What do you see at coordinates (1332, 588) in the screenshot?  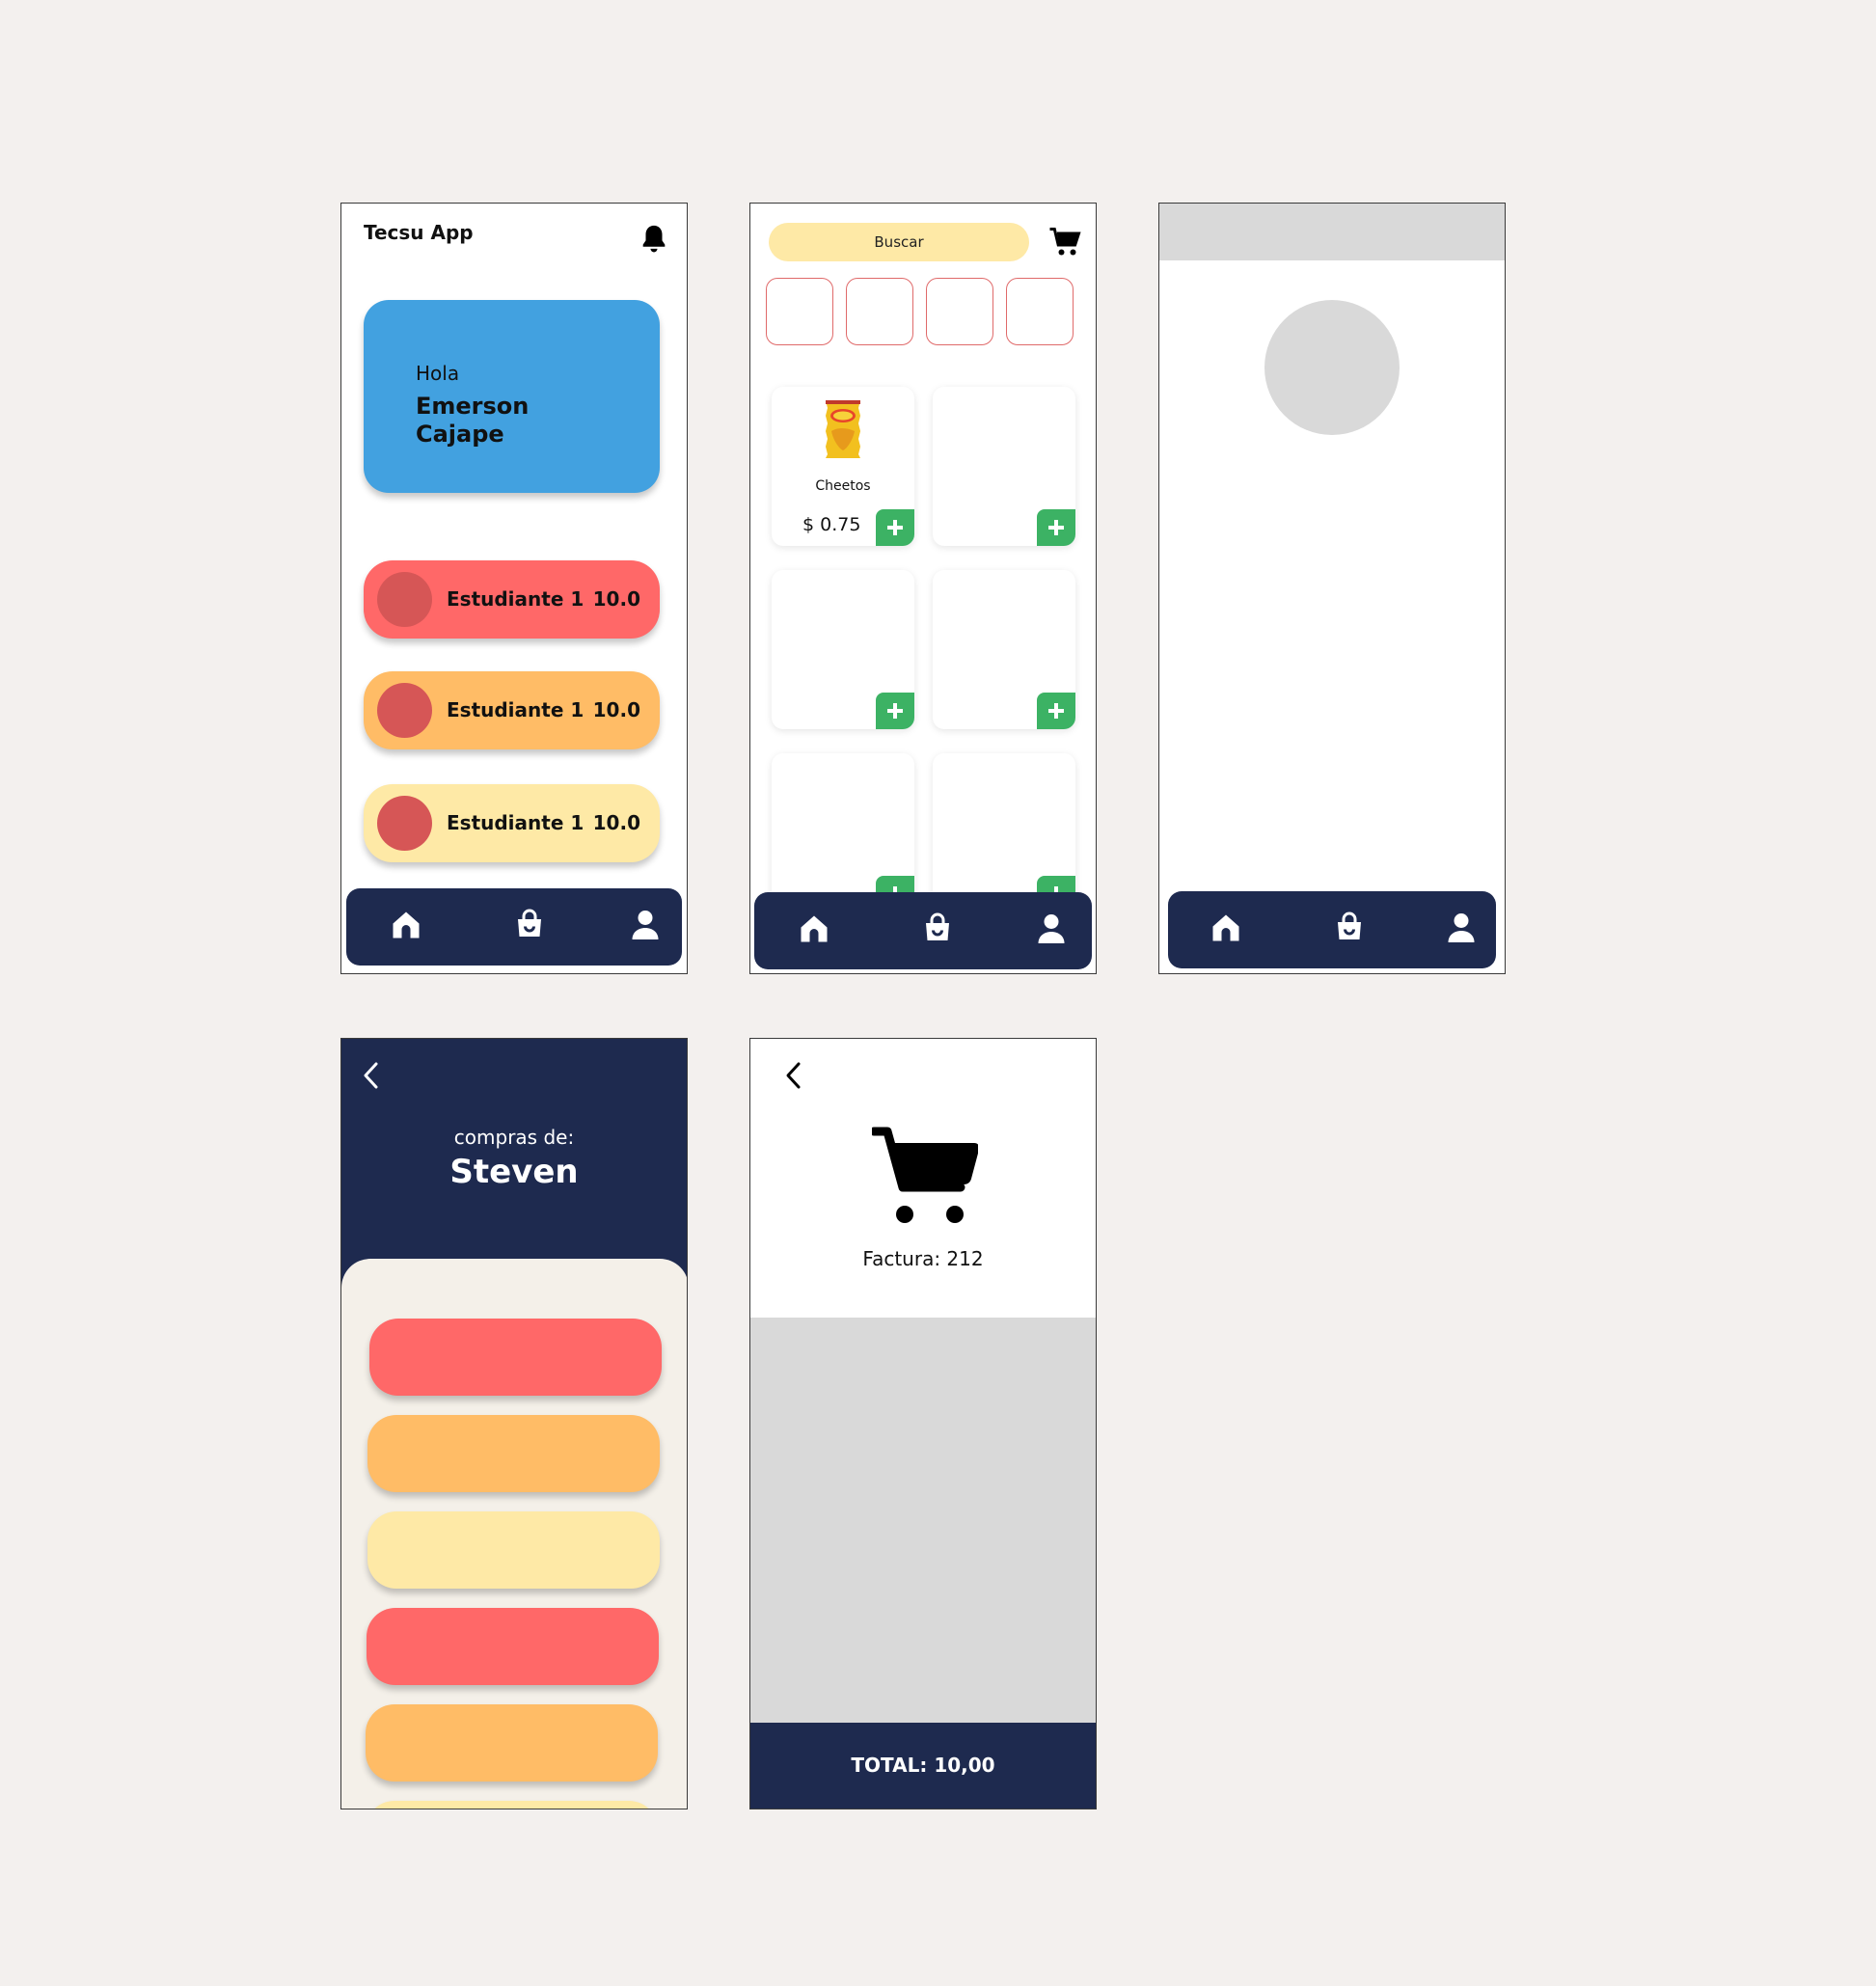 I see `profile-screen` at bounding box center [1332, 588].